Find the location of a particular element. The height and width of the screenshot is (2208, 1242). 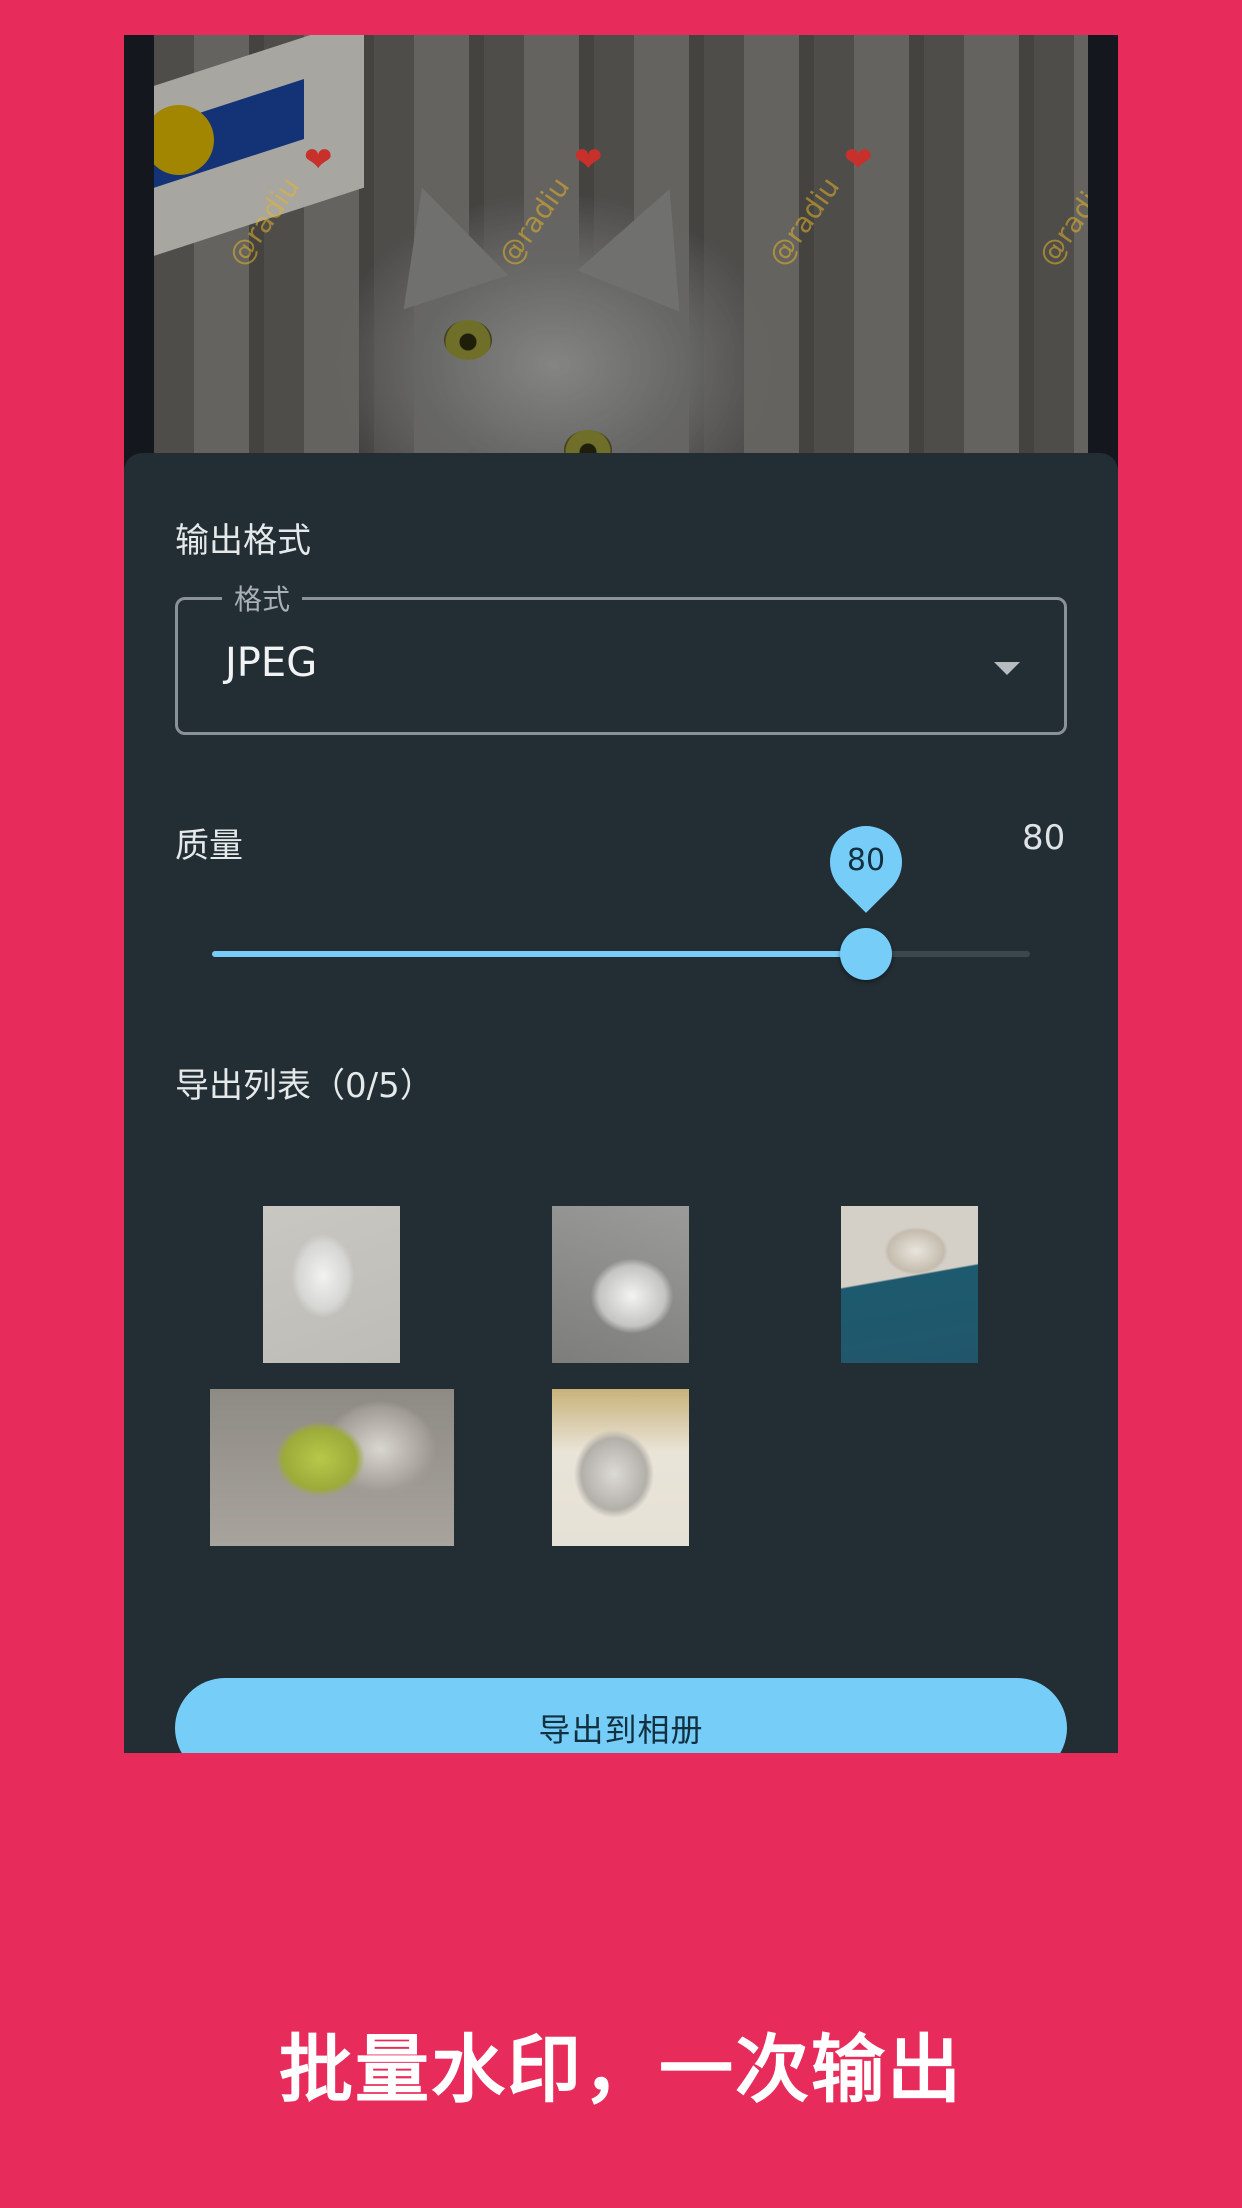

export-list-title: 导出列表（0/5） is located at coordinates (304, 1086).